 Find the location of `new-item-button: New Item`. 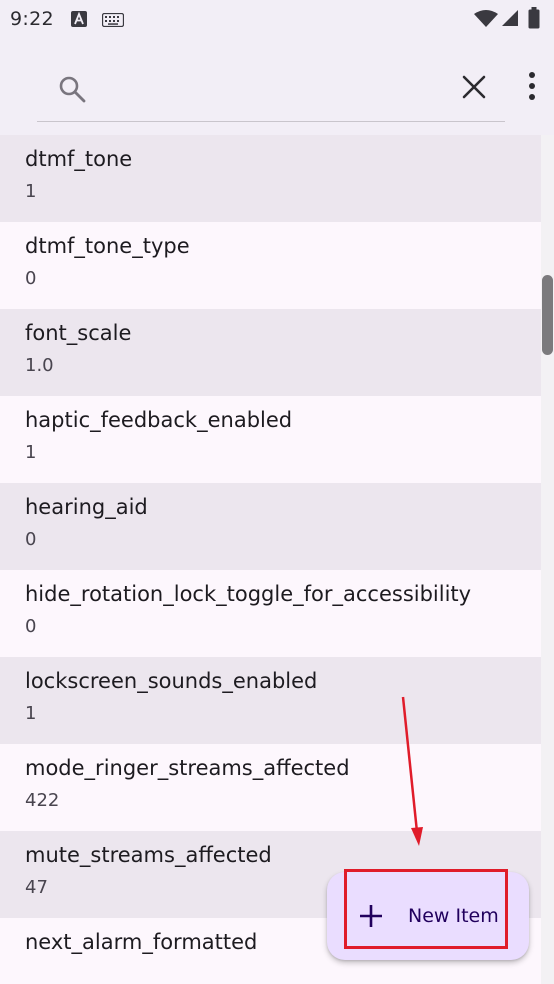

new-item-button: New Item is located at coordinates (428, 916).